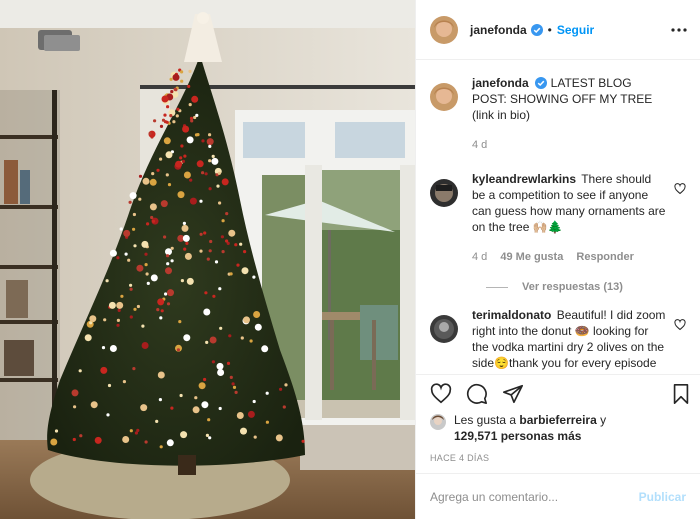 This screenshot has width=700, height=519. What do you see at coordinates (530, 496) in the screenshot?
I see `comment-input` at bounding box center [530, 496].